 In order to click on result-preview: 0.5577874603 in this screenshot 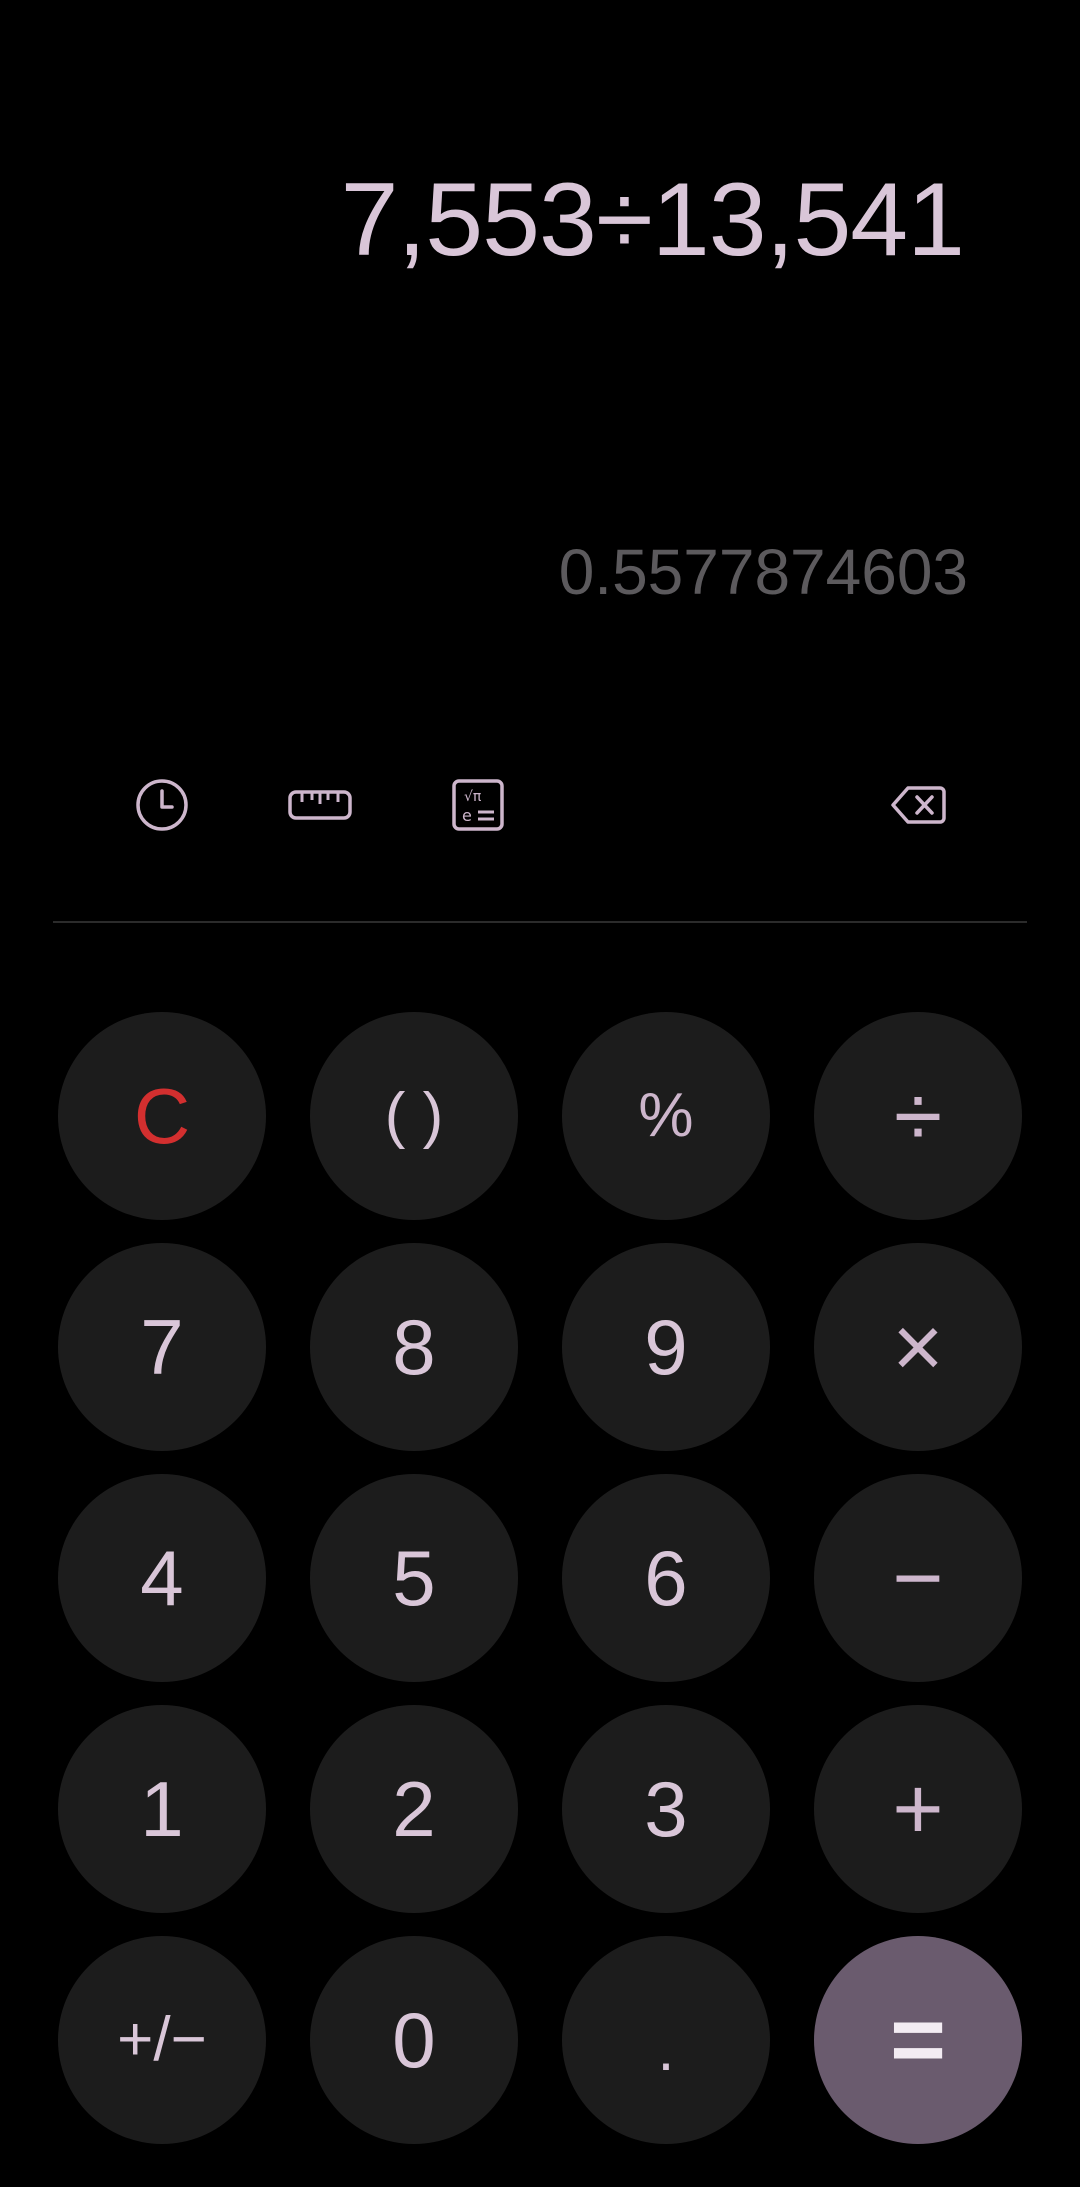, I will do `click(763, 572)`.